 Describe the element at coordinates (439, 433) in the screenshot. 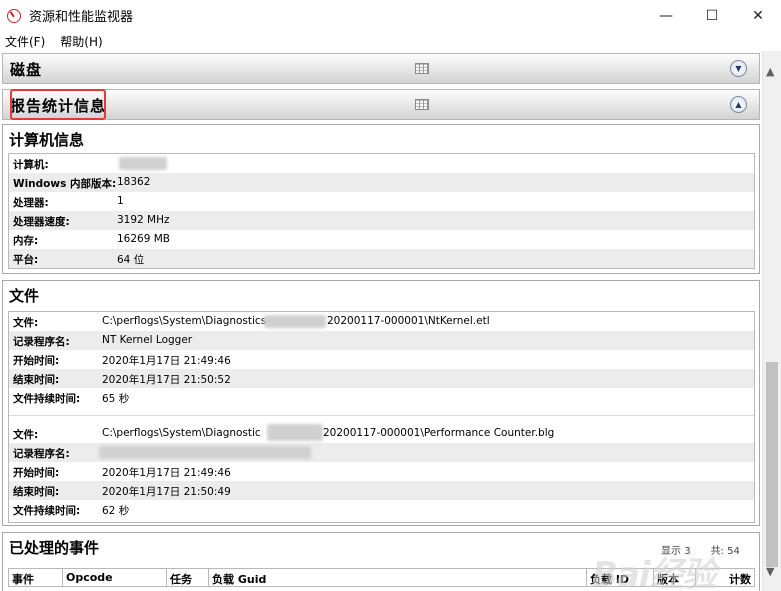

I see `kv-value-suffix: 20200117-000001\Performance Counter.blg` at that location.